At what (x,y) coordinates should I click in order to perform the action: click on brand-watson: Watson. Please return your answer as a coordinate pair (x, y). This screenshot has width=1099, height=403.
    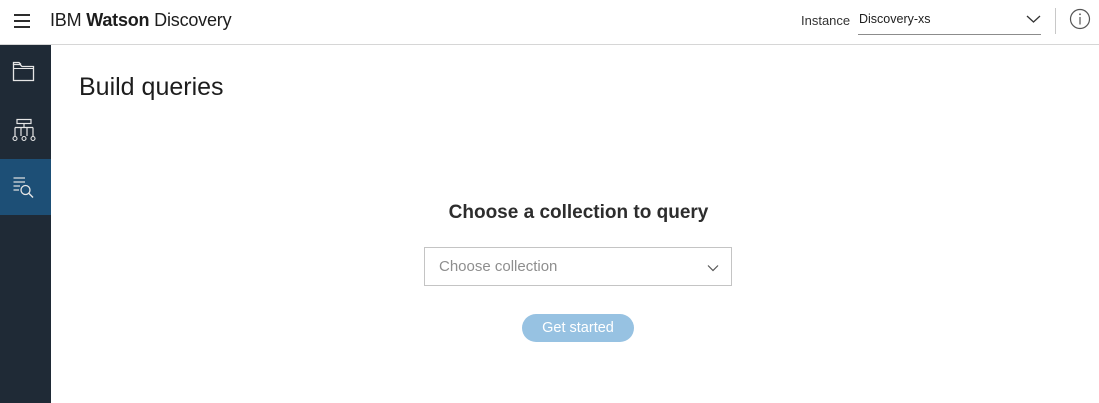
    Looking at the image, I should click on (118, 20).